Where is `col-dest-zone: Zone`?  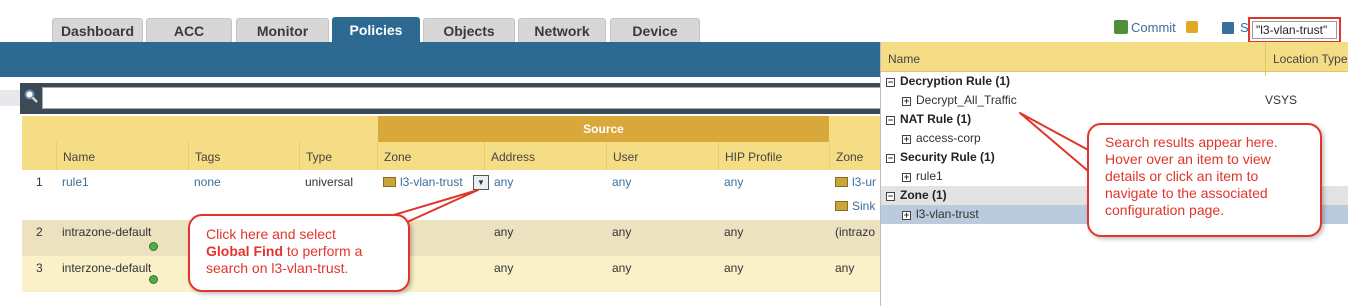
col-dest-zone: Zone is located at coordinates (854, 156).